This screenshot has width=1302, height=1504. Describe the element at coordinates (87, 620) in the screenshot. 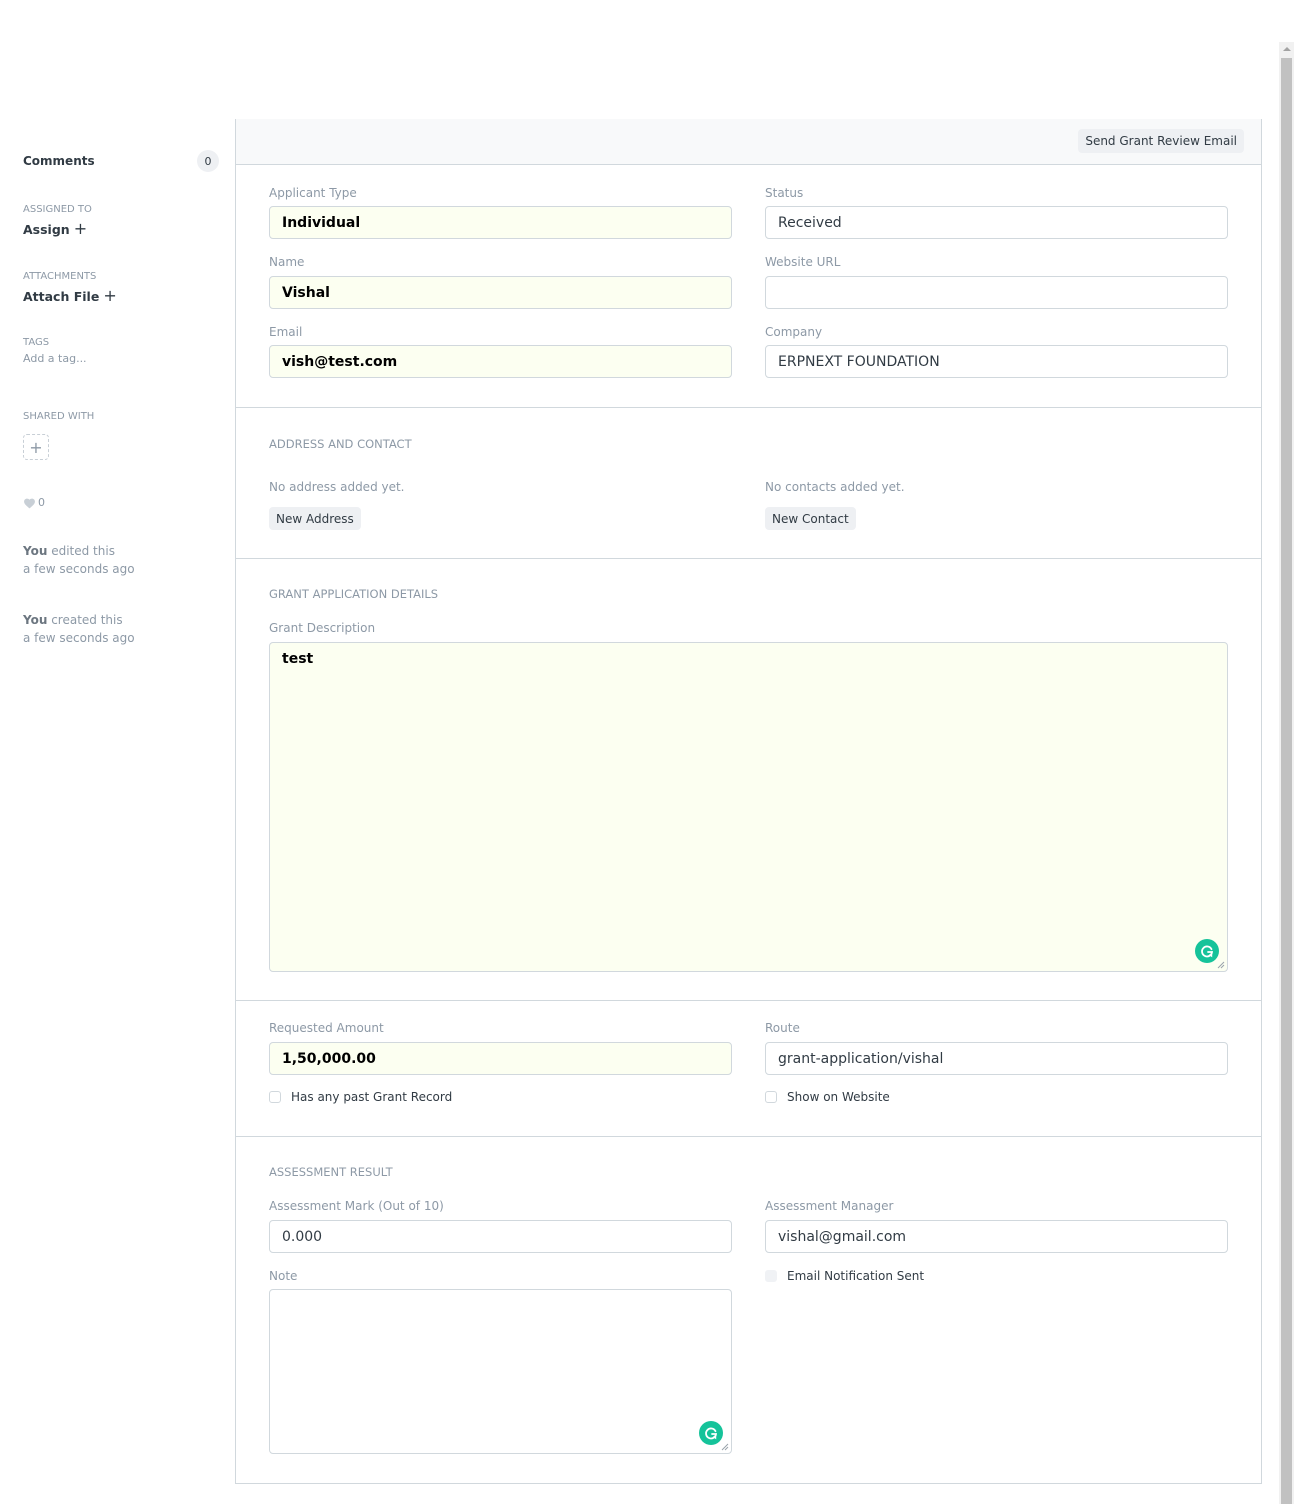

I see `activity-action: created this` at that location.